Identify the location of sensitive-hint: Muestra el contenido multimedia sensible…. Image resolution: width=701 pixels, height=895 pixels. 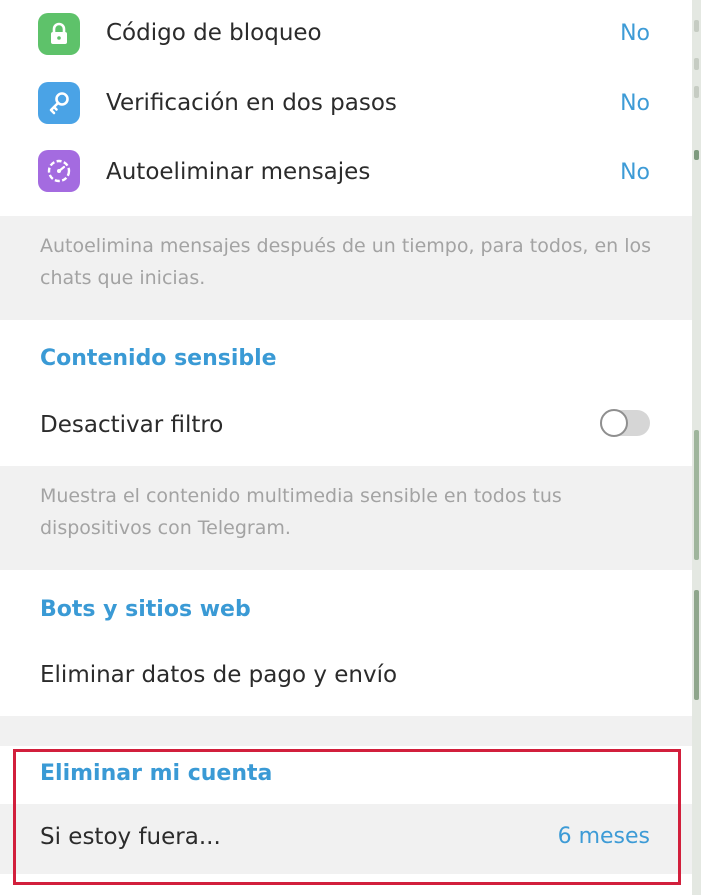
(301, 512).